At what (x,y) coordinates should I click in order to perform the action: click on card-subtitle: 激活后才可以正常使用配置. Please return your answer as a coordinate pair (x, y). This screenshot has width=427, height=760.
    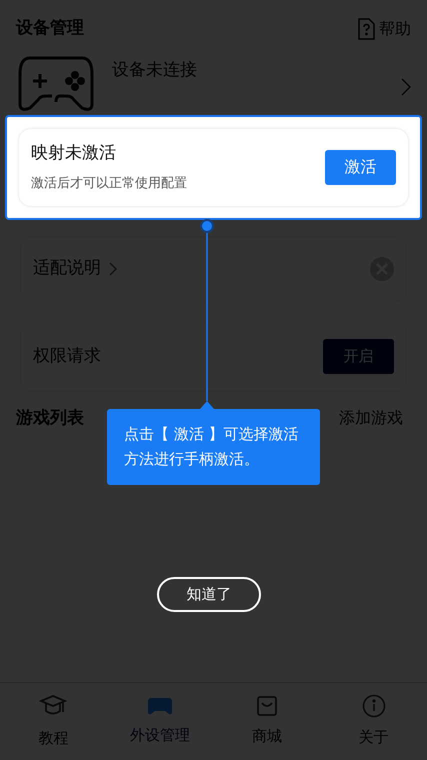
    Looking at the image, I should click on (109, 184).